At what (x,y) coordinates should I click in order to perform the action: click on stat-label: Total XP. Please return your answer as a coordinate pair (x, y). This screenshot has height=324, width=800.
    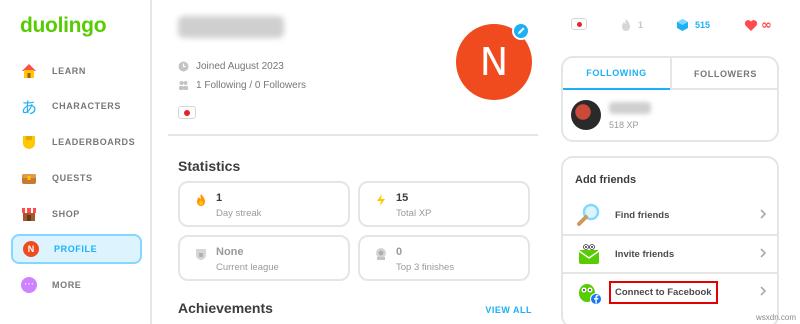
    Looking at the image, I should click on (414, 213).